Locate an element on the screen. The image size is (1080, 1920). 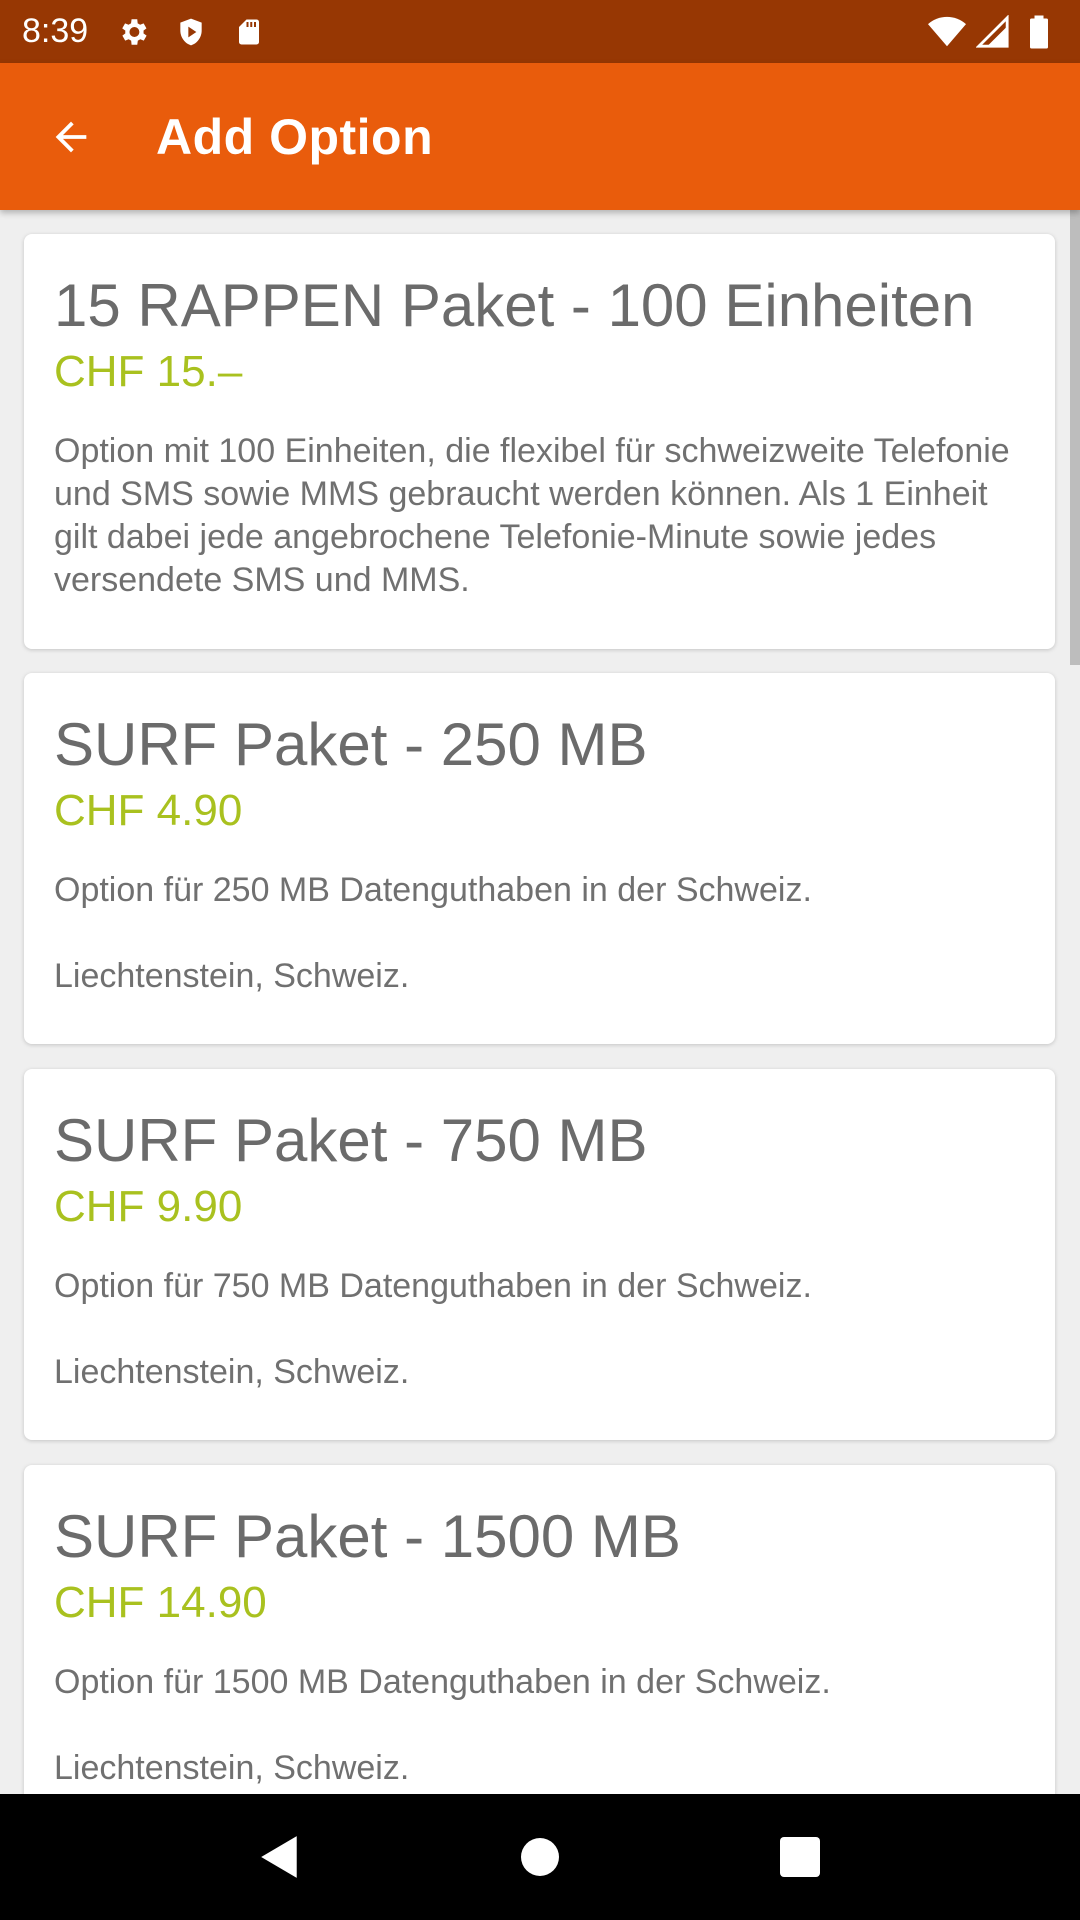
status-bar: 8:39 is located at coordinates (540, 31).